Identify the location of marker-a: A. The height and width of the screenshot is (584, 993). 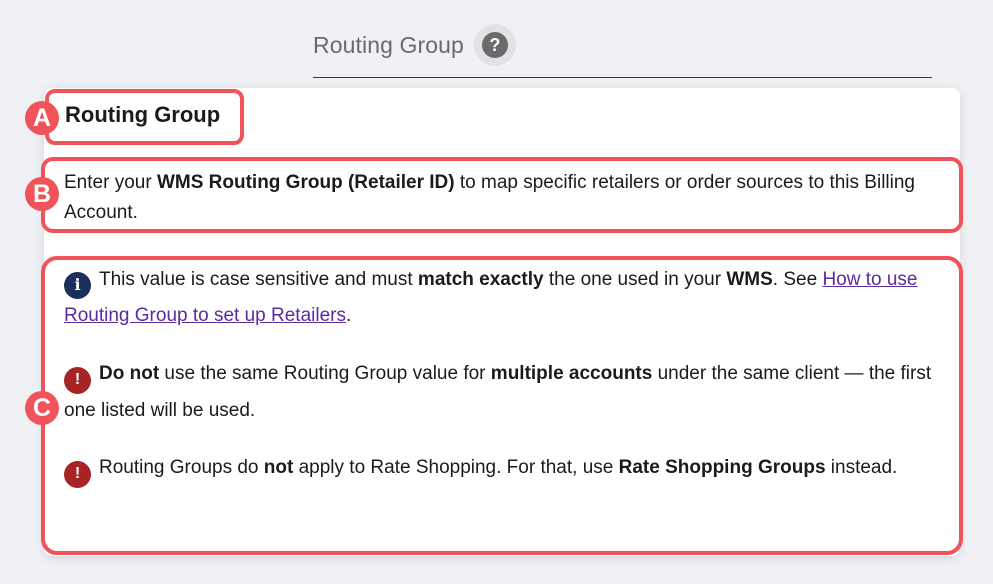
(42, 118).